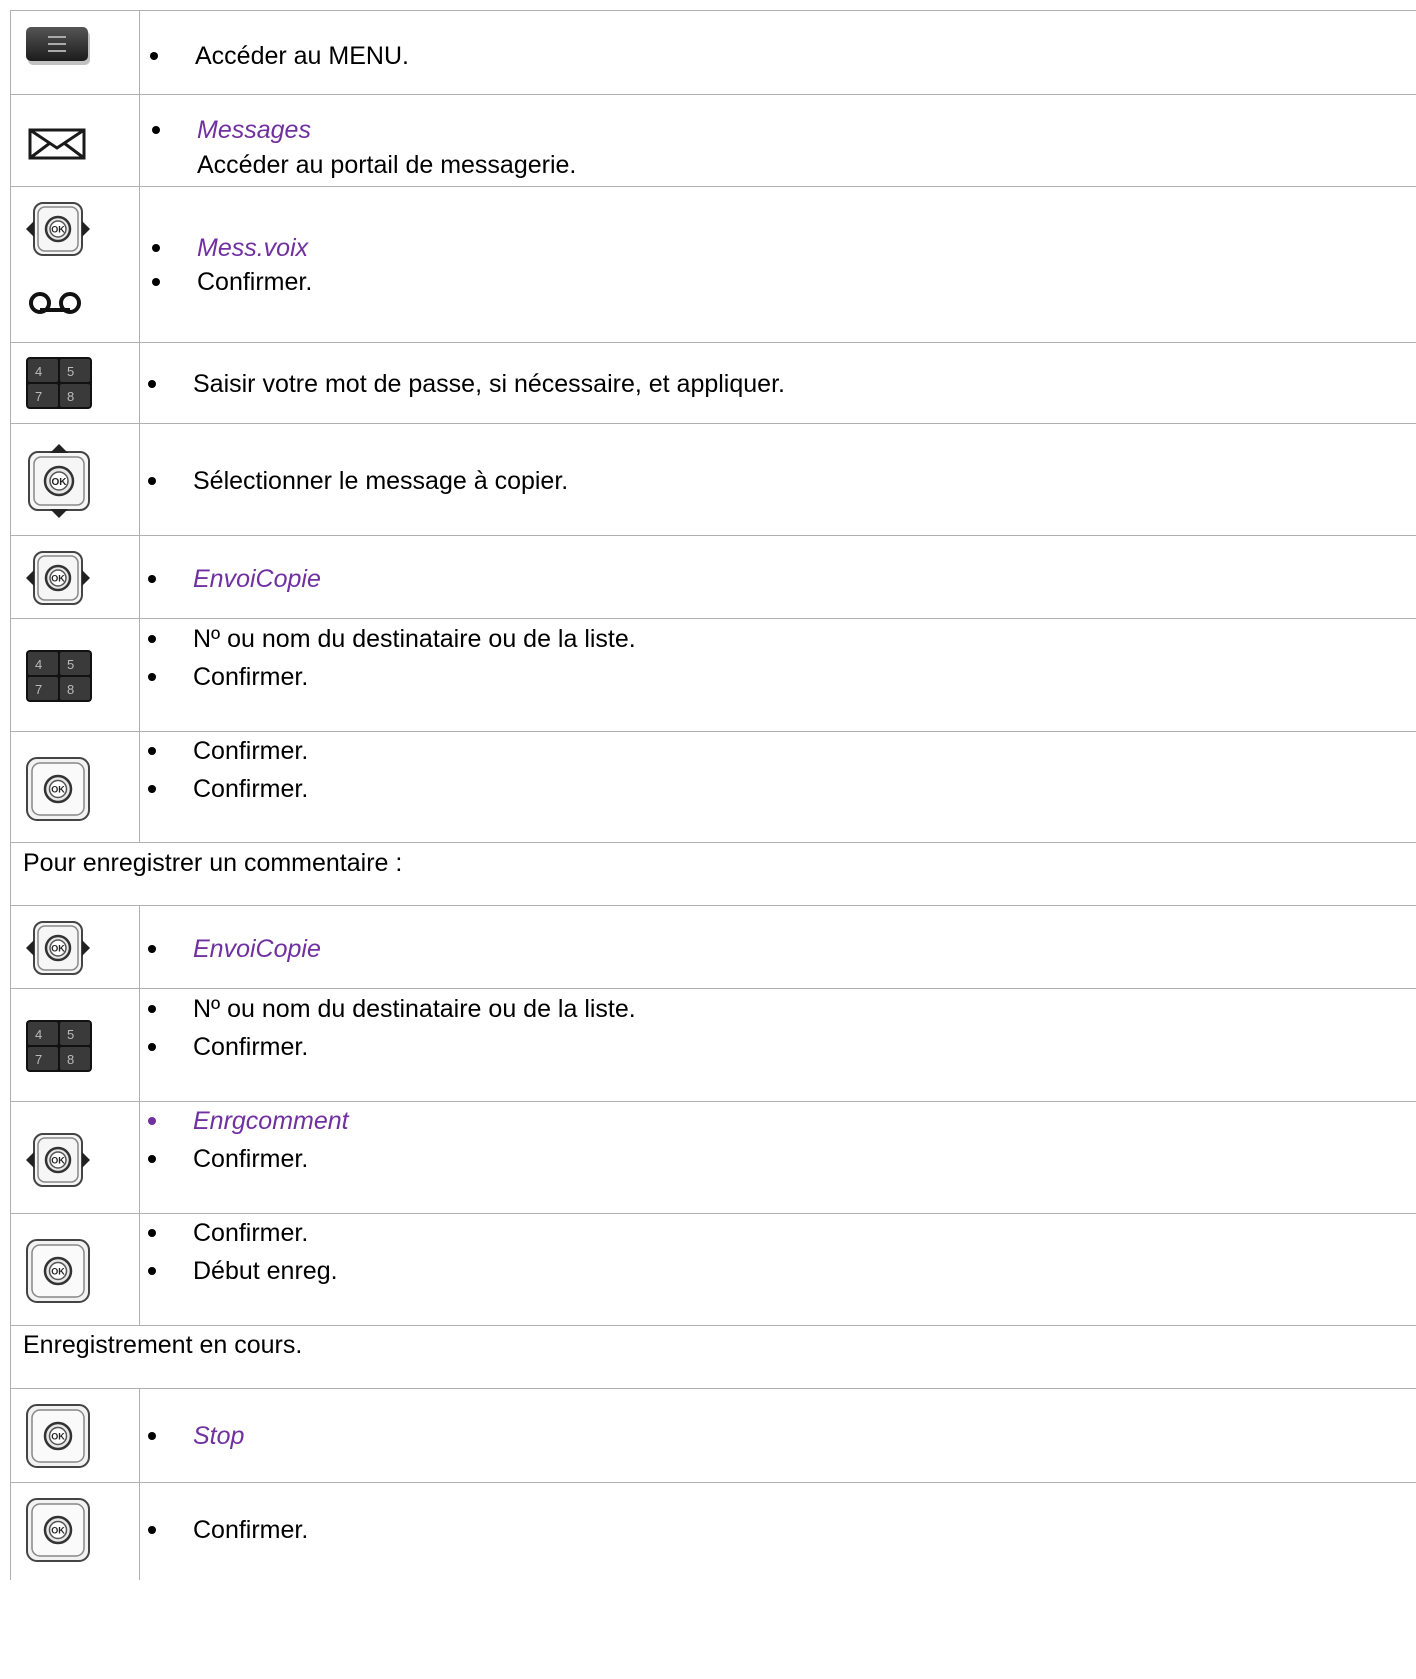  I want to click on step-item: Début enreg., so click(237, 1271).